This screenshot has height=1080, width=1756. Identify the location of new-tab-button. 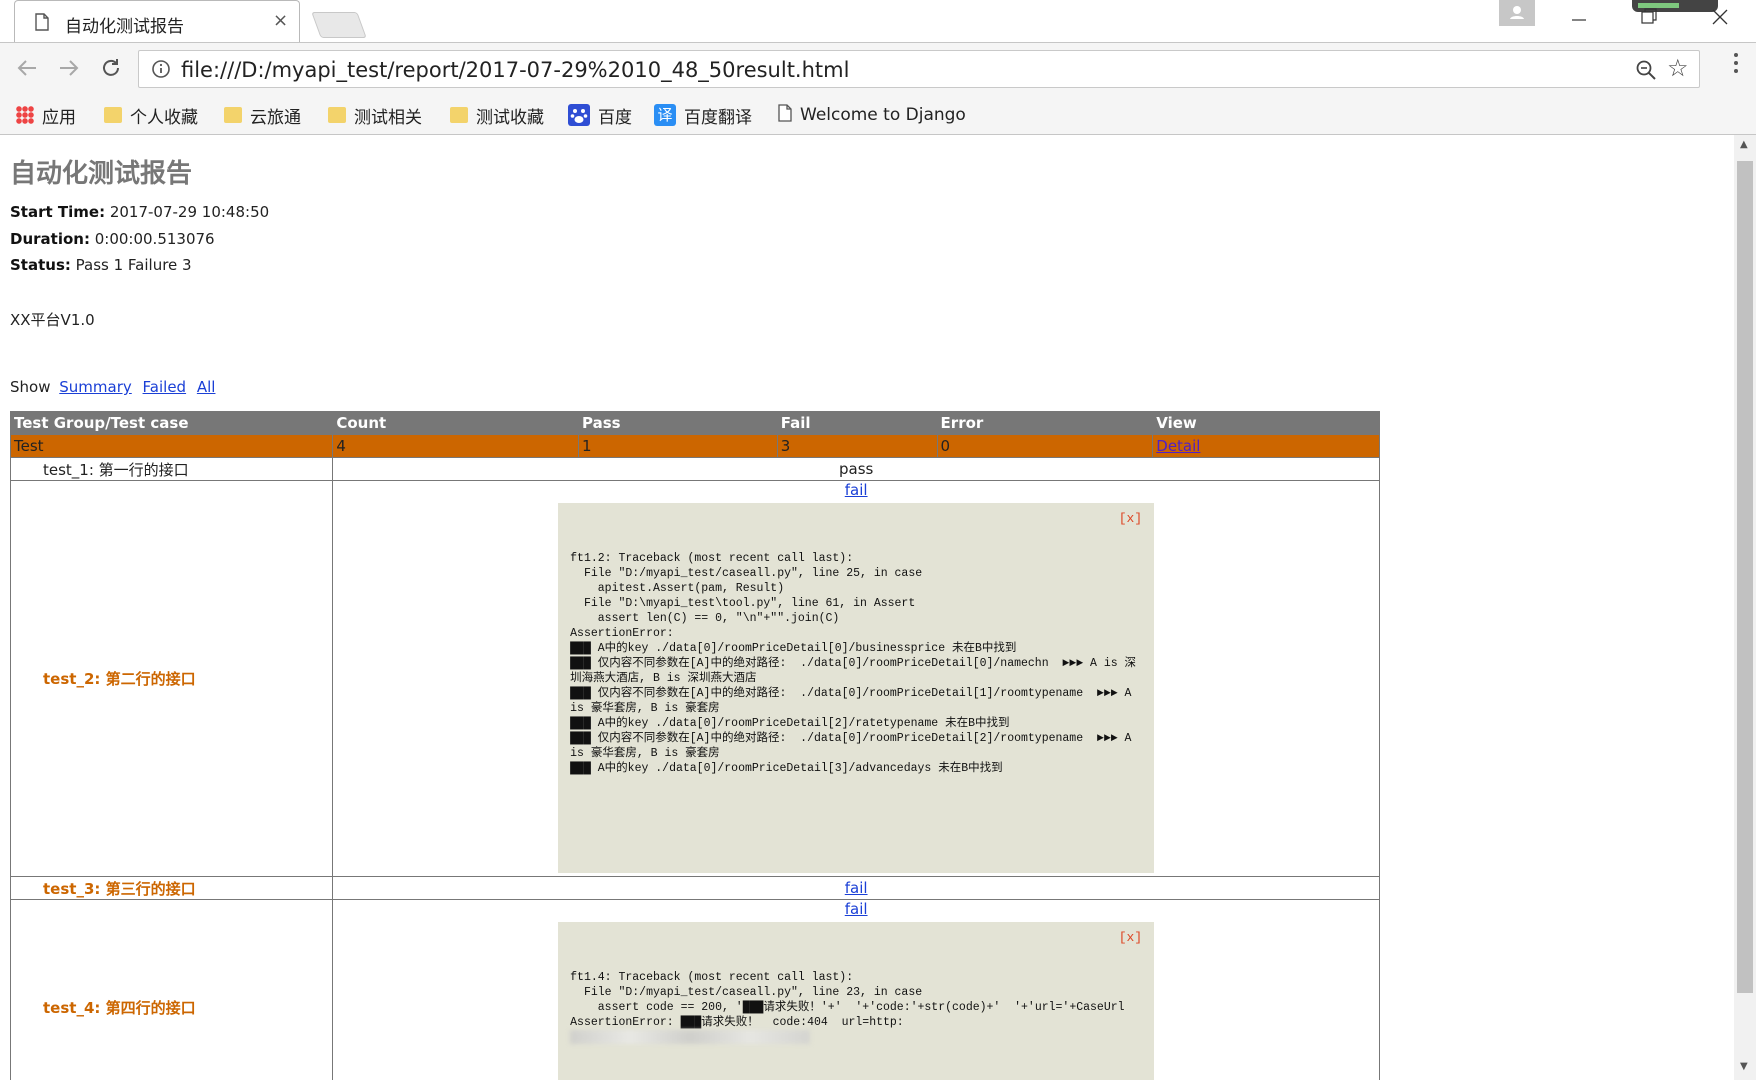
(339, 25).